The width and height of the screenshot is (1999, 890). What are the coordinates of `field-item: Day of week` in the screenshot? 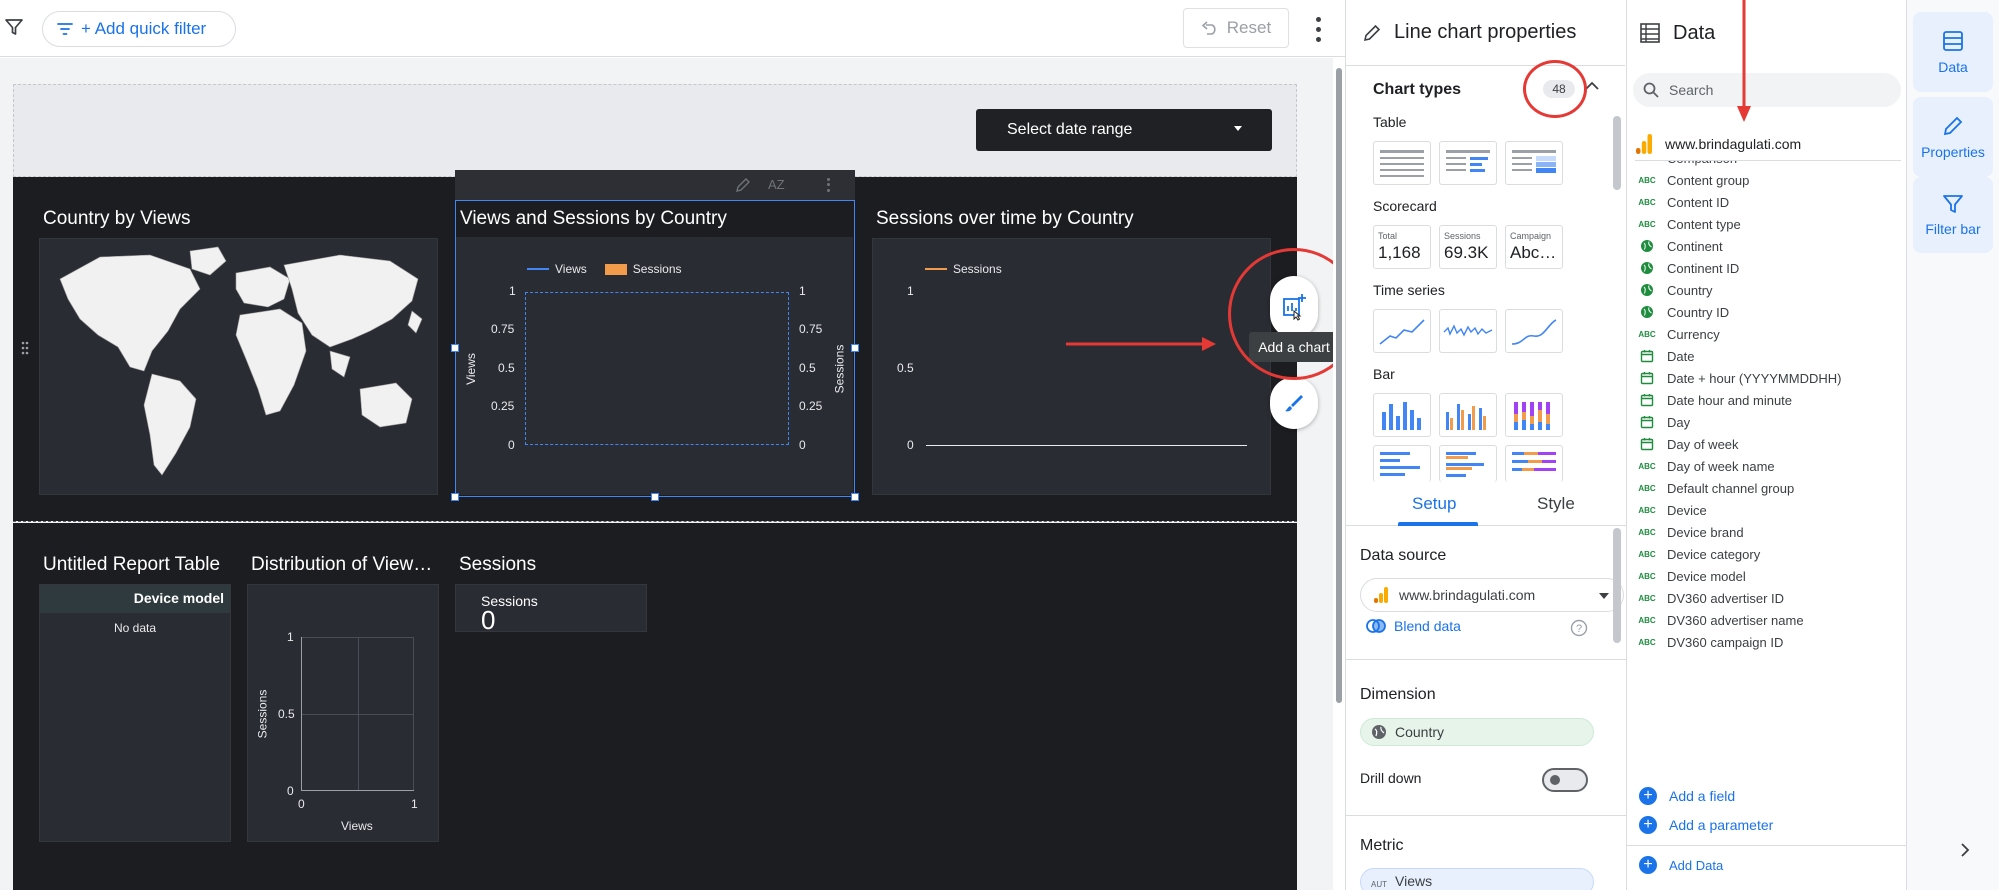 It's located at (1689, 444).